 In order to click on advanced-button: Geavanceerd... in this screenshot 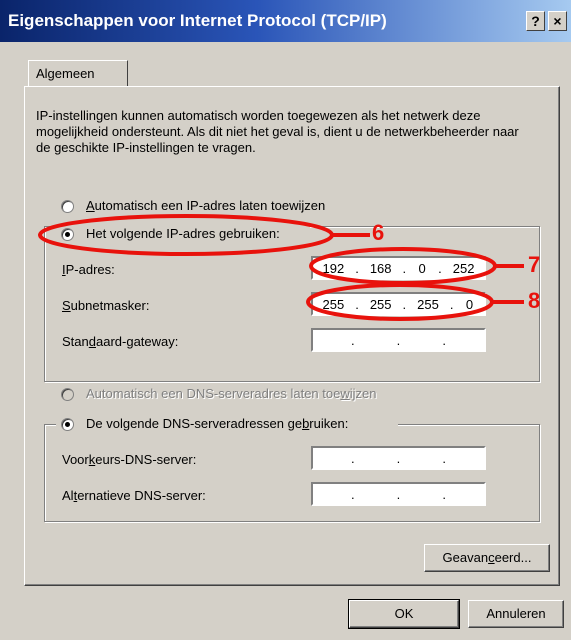, I will do `click(487, 558)`.